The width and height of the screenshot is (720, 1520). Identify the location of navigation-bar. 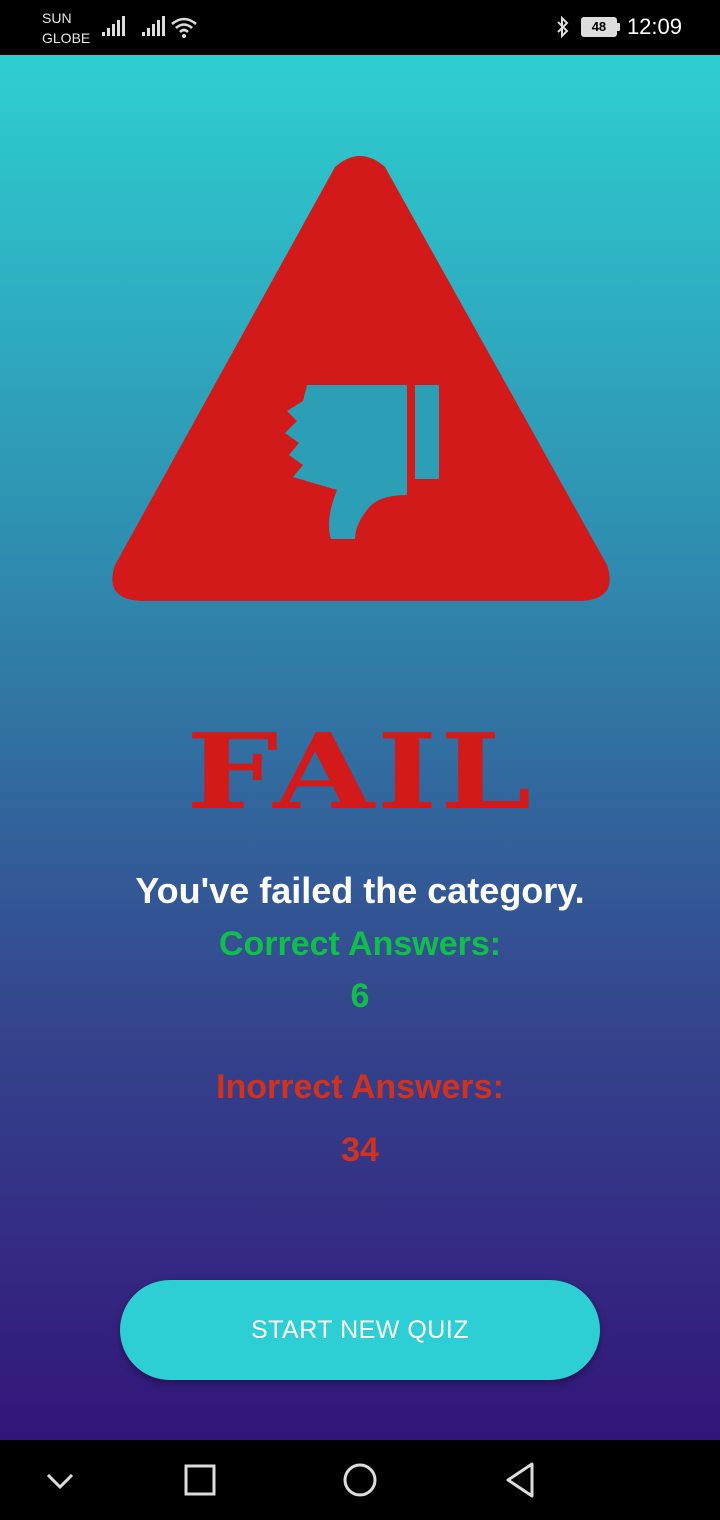
(360, 1480).